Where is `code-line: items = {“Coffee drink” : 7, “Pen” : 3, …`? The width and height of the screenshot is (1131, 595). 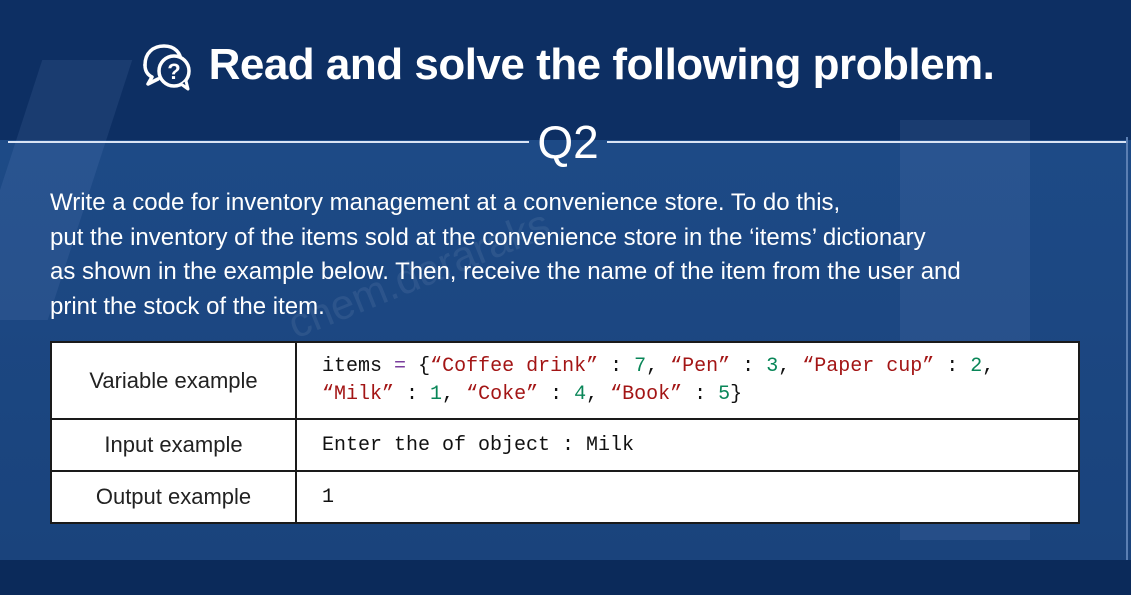 code-line: items = {“Coffee drink” : 7, “Pen” : 3, … is located at coordinates (658, 366).